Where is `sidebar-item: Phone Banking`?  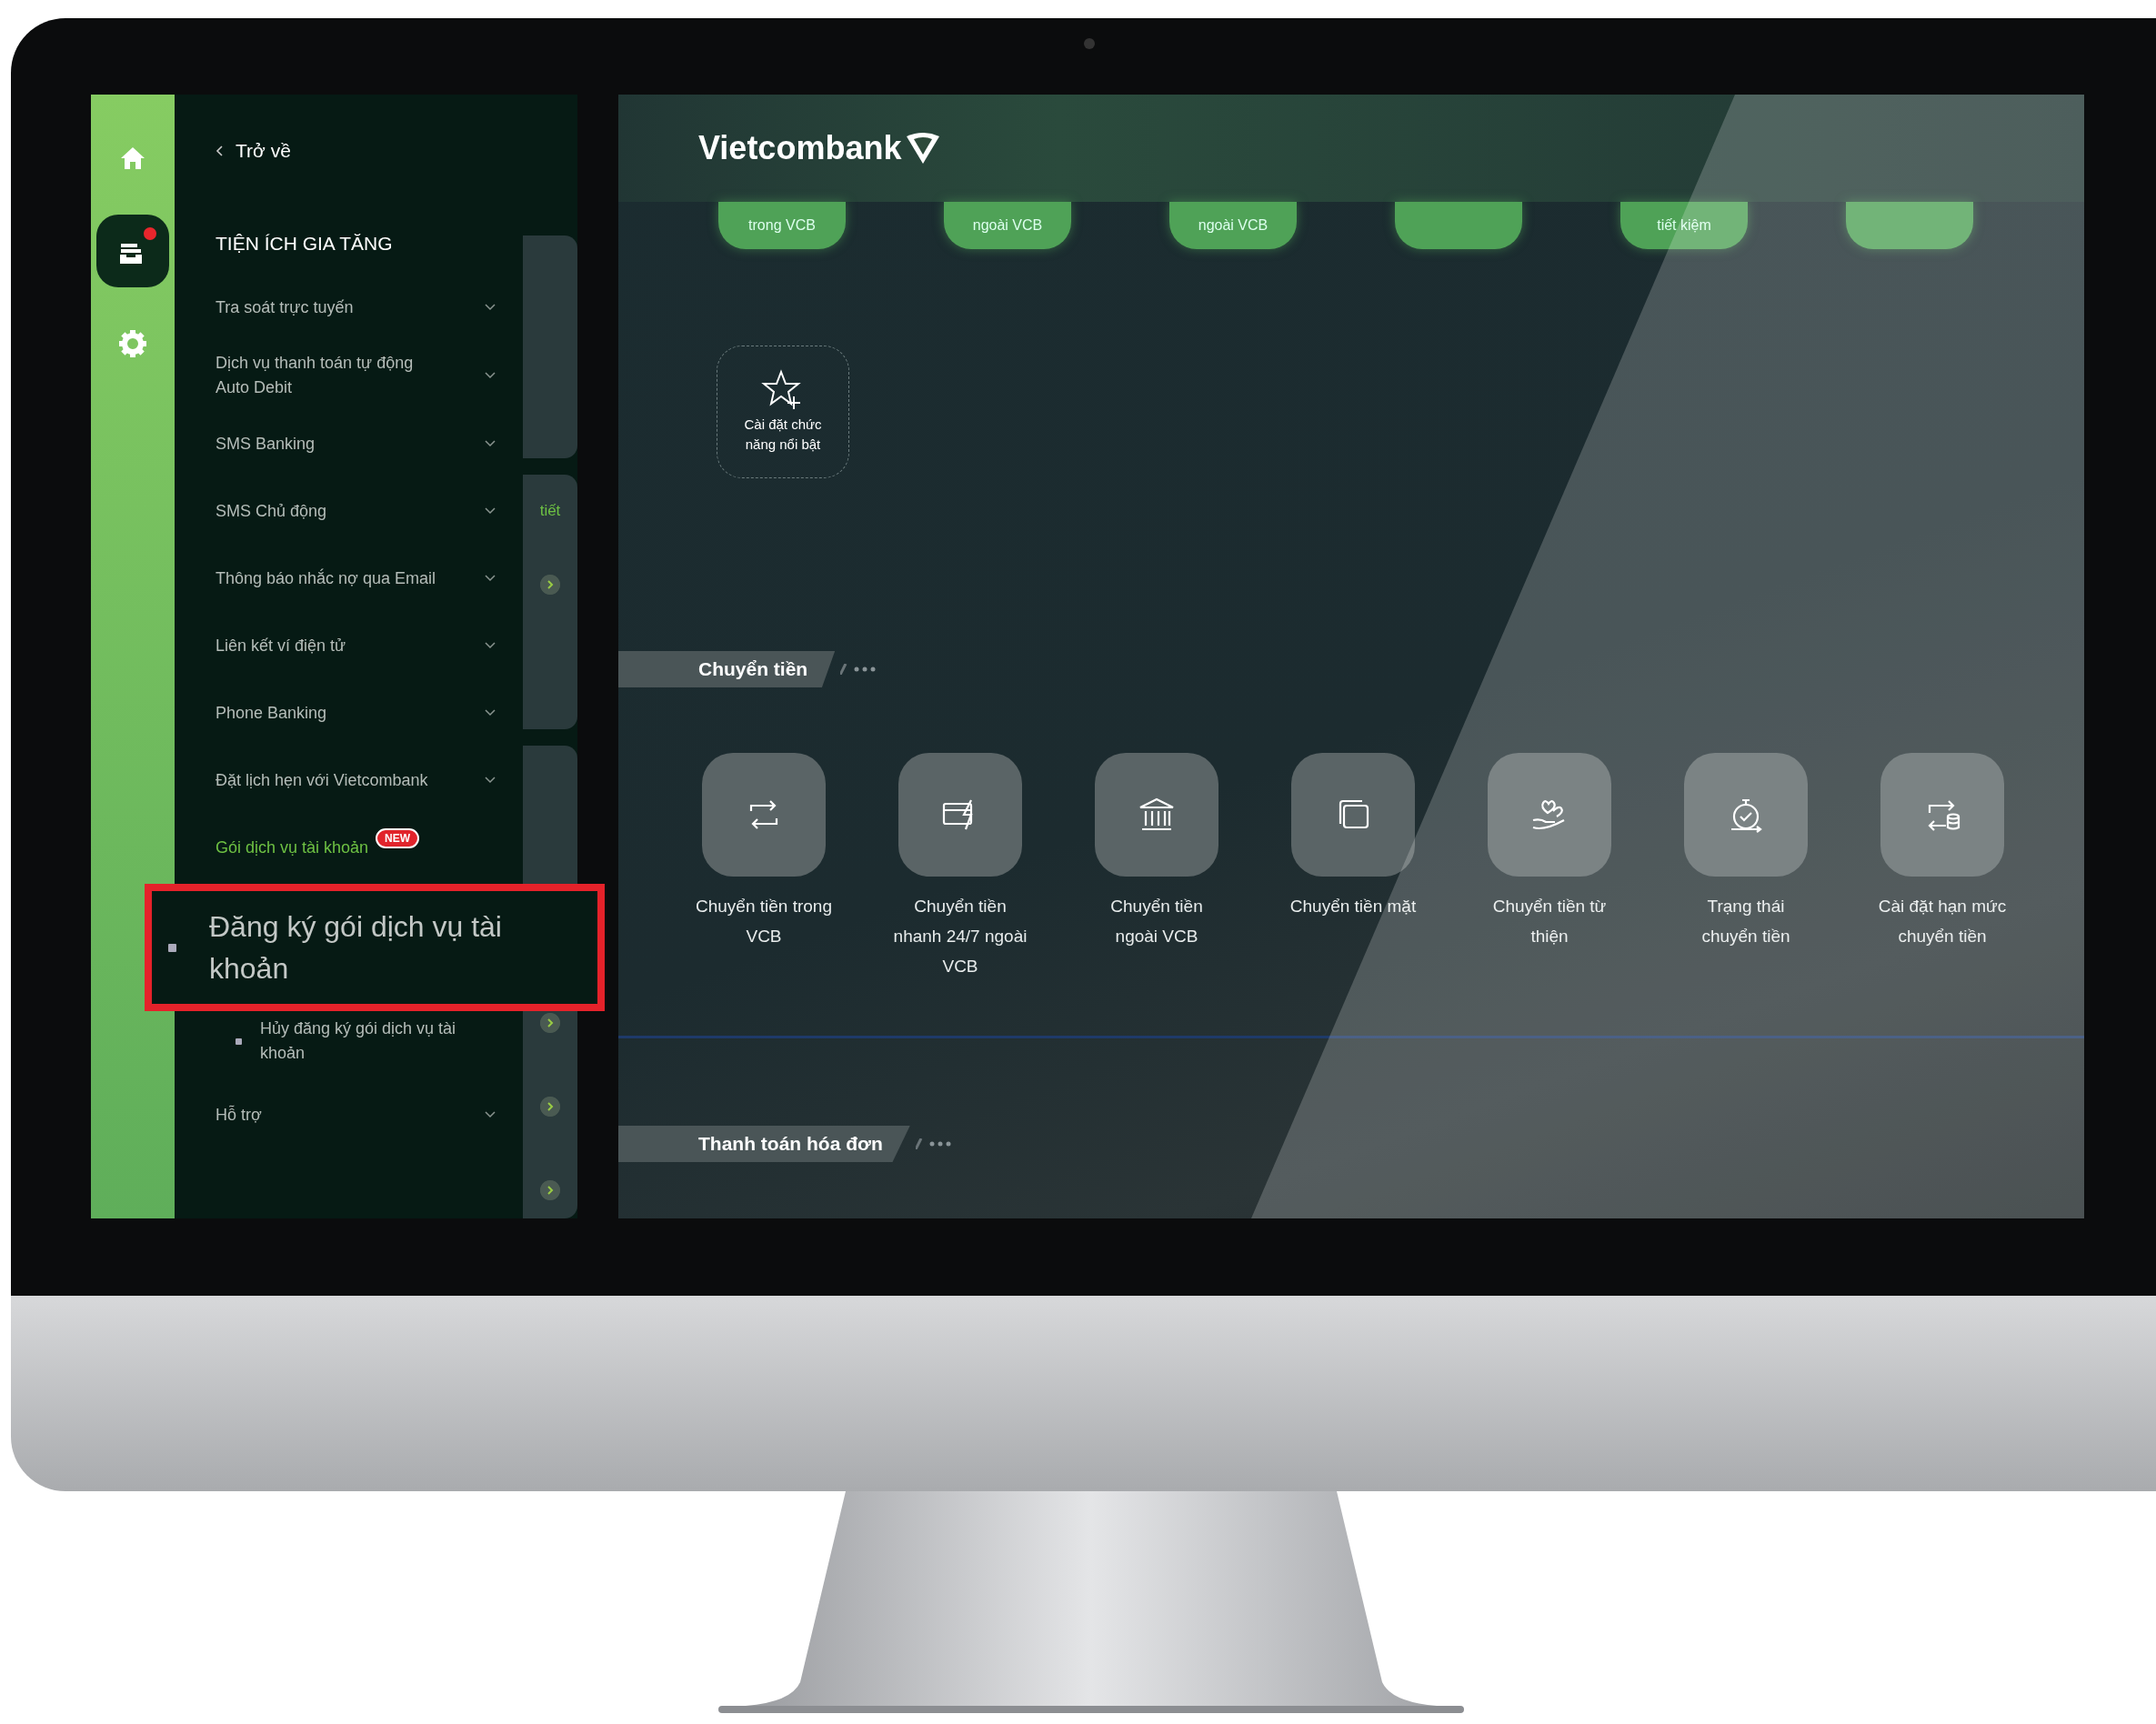 sidebar-item: Phone Banking is located at coordinates (327, 713).